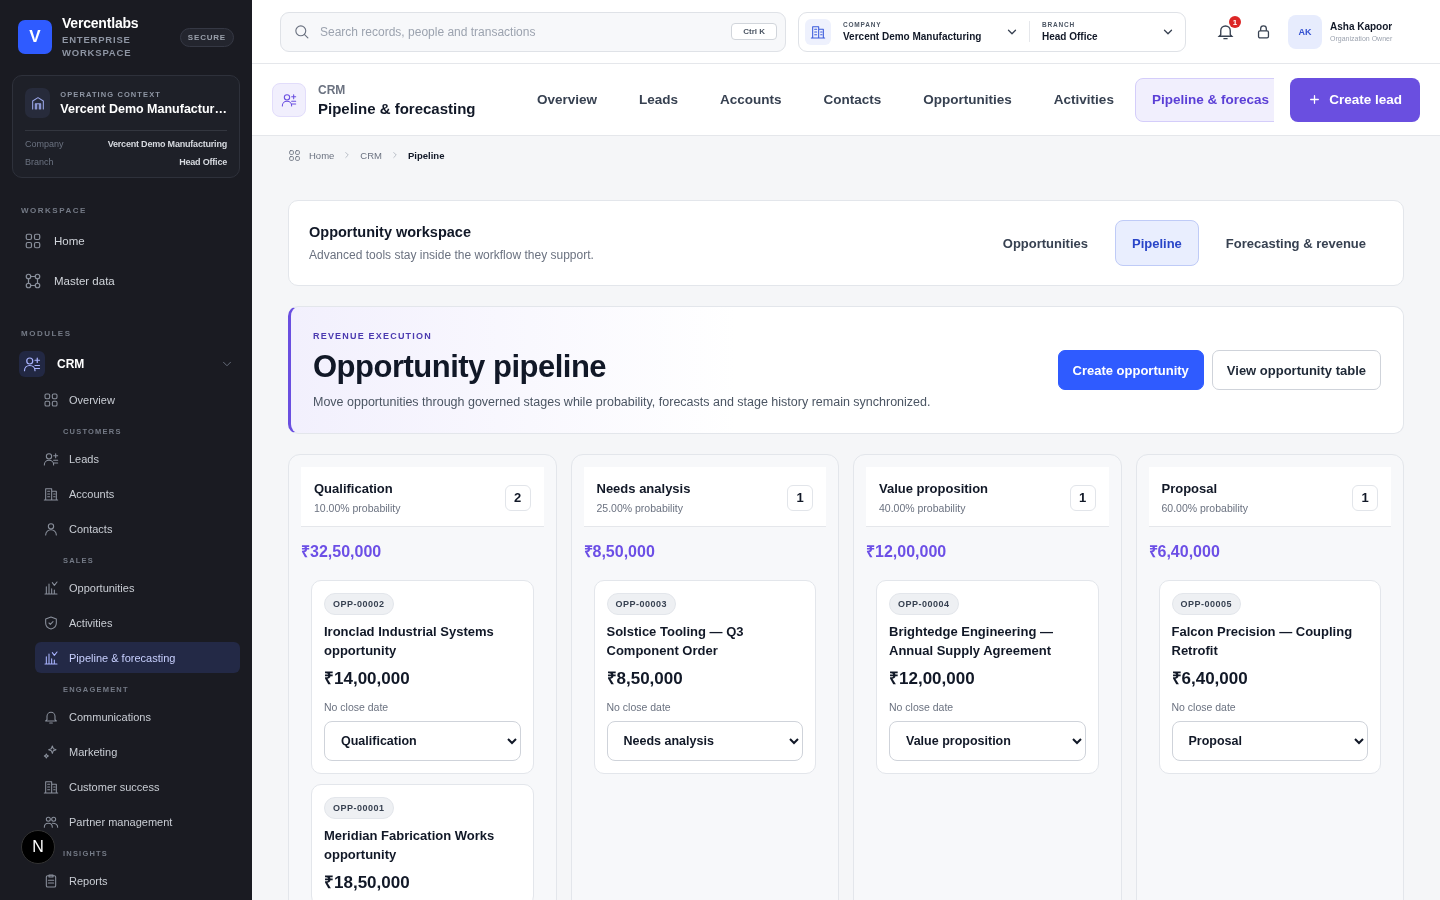  Describe the element at coordinates (1209, 678) in the screenshot. I see `opportunity-amount: ₹6,40,000` at that location.